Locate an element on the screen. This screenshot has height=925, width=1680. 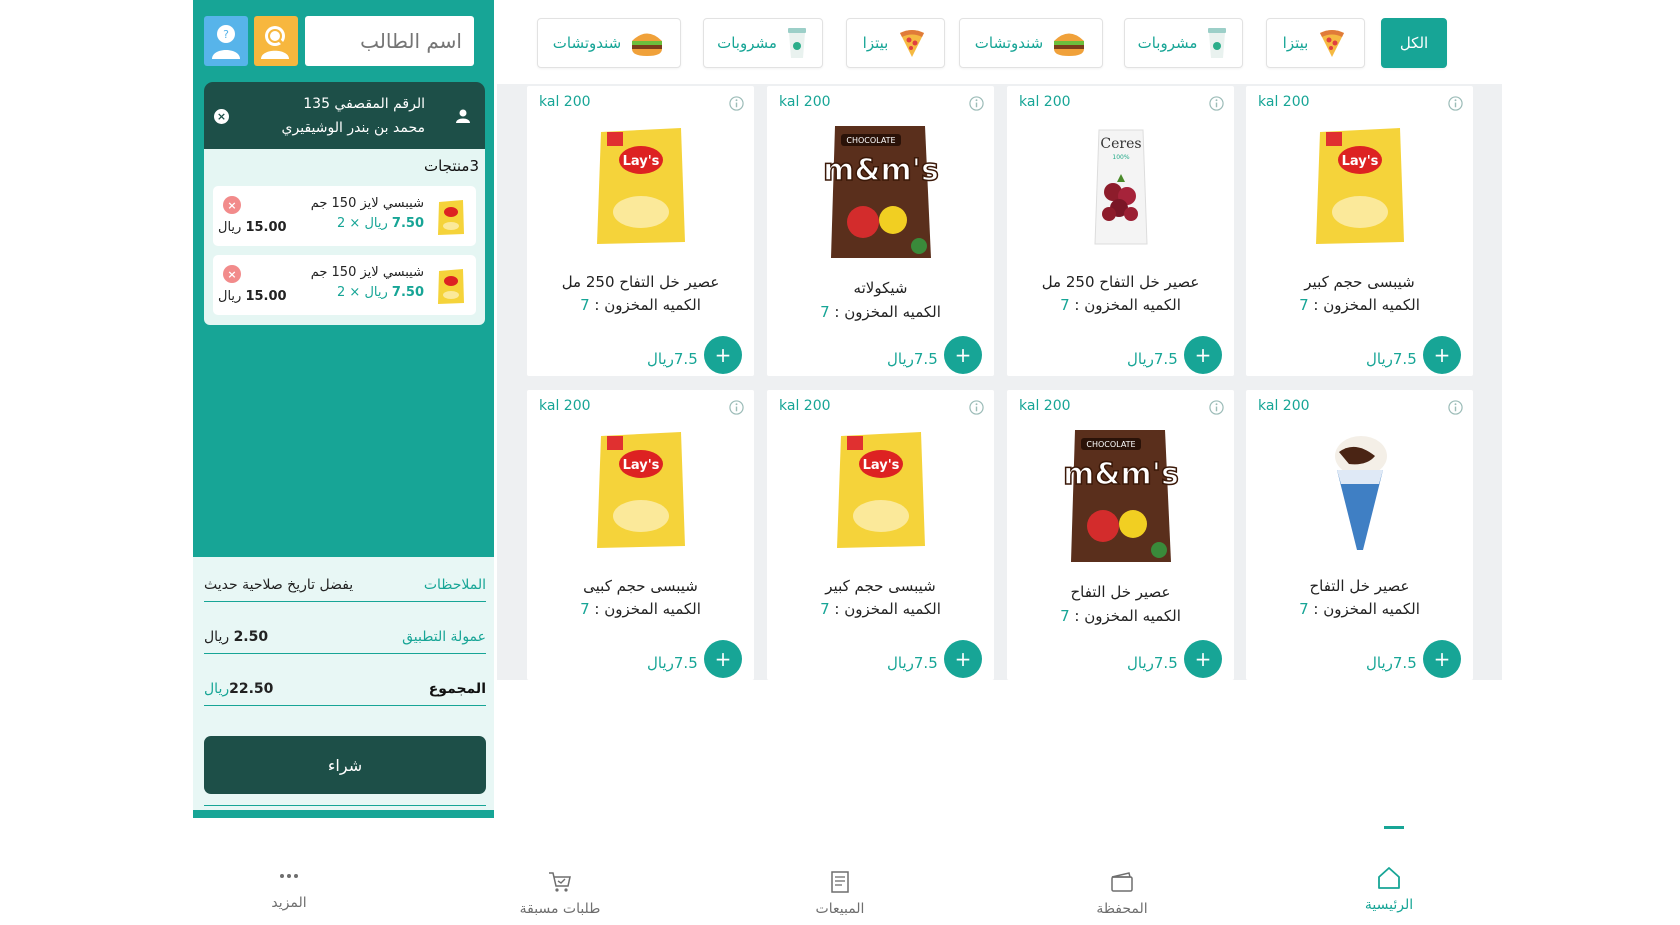
category-label: مشروبات is located at coordinates (747, 43).